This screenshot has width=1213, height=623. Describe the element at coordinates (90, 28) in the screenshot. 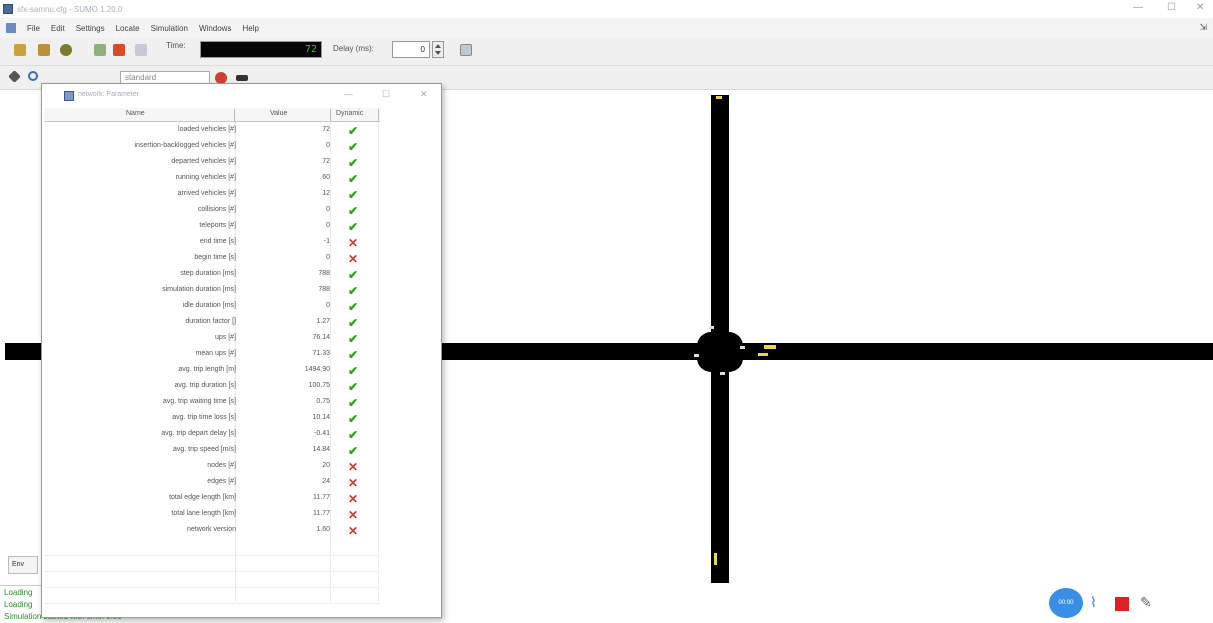

I see `menu-settings: Settings` at that location.